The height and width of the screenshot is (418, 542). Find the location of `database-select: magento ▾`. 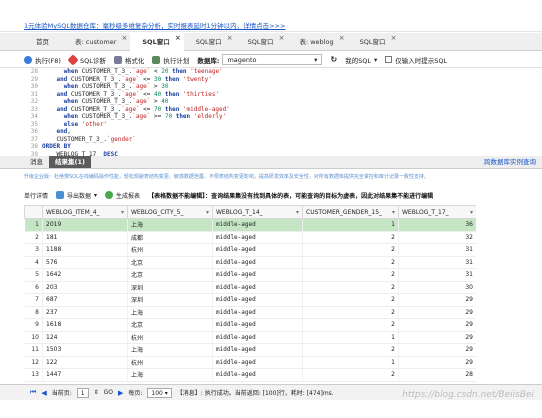

database-select: magento ▾ is located at coordinates (272, 59).